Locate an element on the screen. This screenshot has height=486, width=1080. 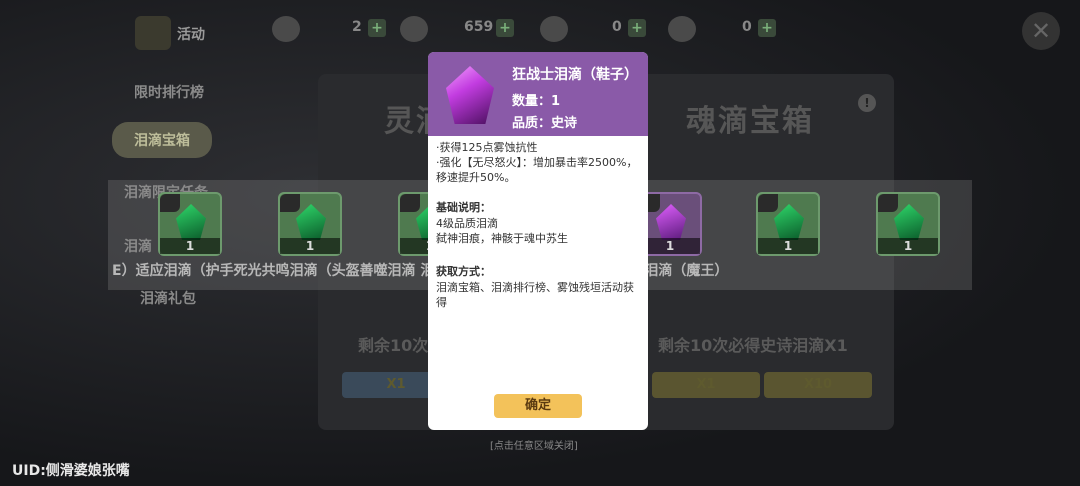
resource-bar: 活动 2 + 659 + 0 + 0 + ✕ is located at coordinates (540, 30).